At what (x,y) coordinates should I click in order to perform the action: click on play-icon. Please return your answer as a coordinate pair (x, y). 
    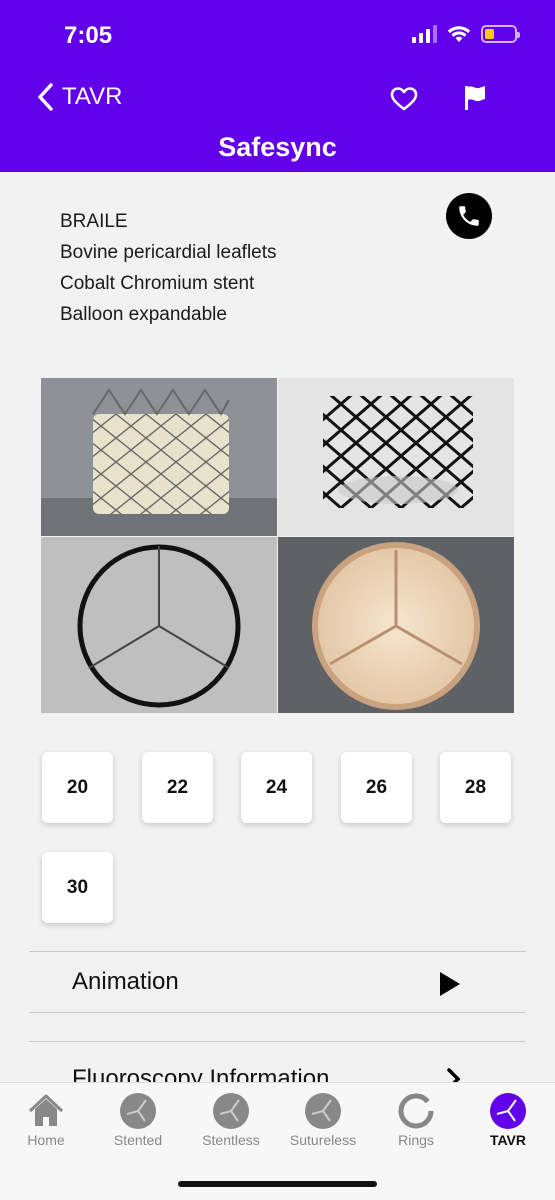
    Looking at the image, I should click on (450, 984).